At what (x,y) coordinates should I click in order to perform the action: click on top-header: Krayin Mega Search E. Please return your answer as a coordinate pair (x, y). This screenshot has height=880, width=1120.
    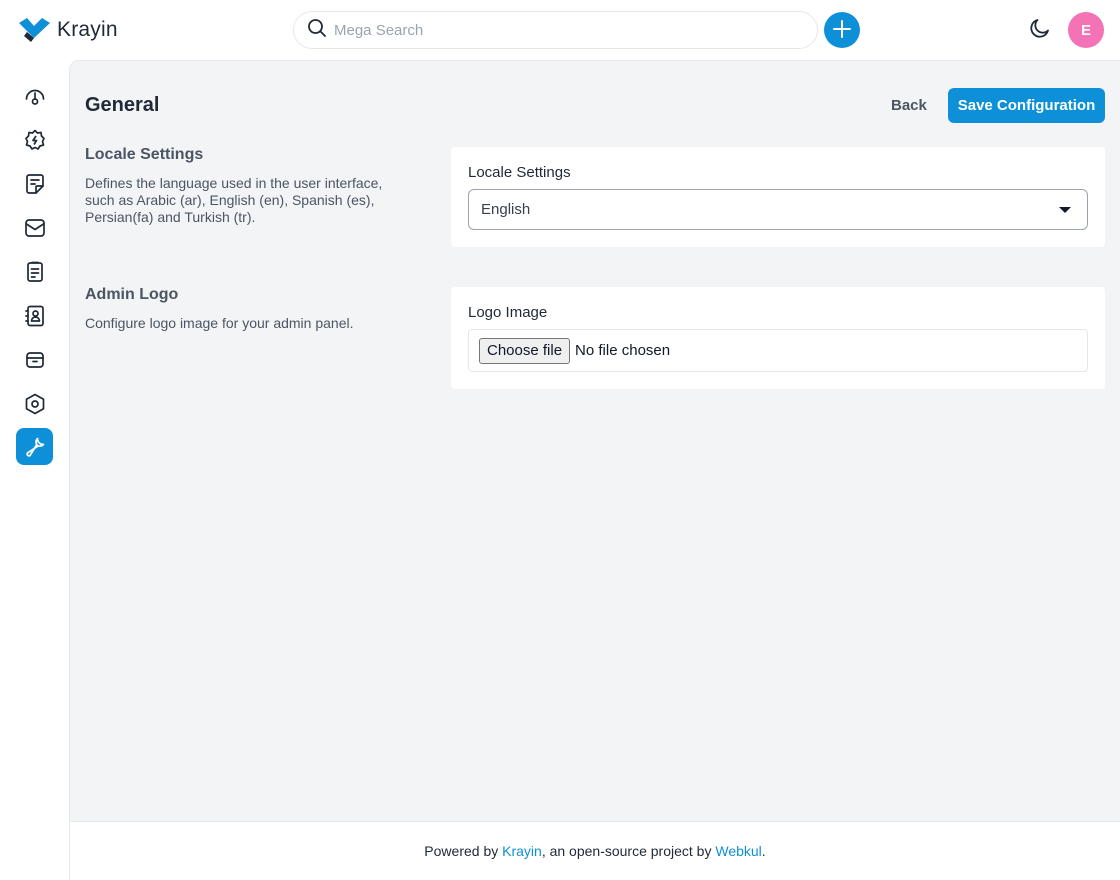
    Looking at the image, I should click on (560, 30).